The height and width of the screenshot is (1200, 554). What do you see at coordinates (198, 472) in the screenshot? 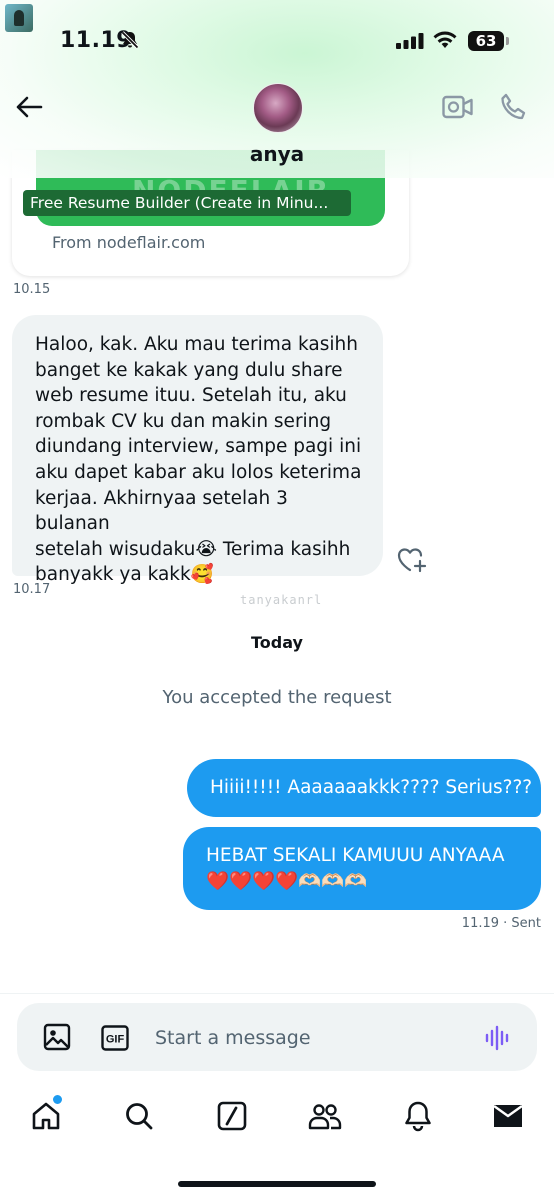
I see `message-line: aku dapet kabar aku lolos keterima` at bounding box center [198, 472].